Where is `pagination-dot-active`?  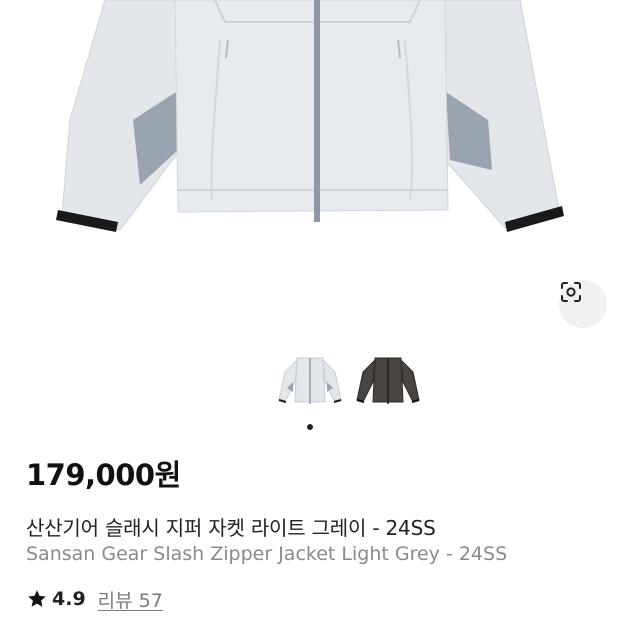
pagination-dot-active is located at coordinates (310, 427).